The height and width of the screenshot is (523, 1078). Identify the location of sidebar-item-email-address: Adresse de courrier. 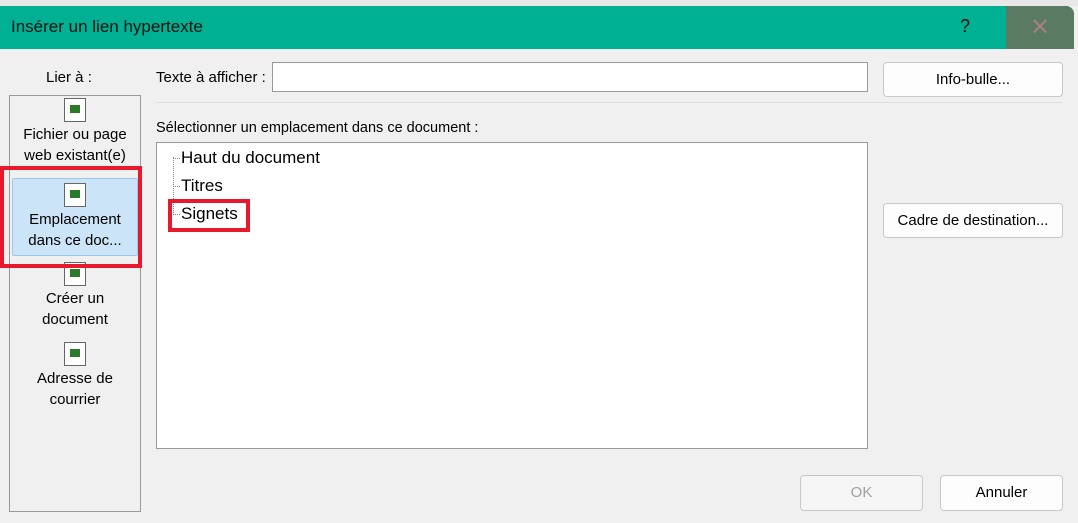
(75, 376).